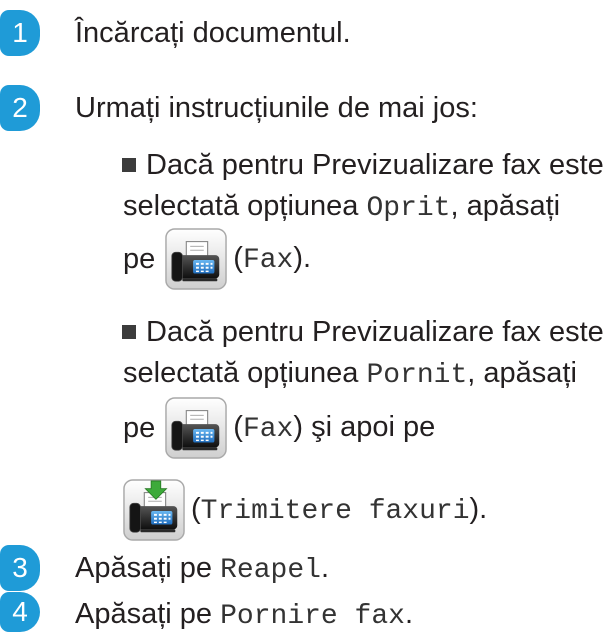 The image size is (611, 634). I want to click on button-name-pornire-fax: Pornire fax, so click(312, 616).